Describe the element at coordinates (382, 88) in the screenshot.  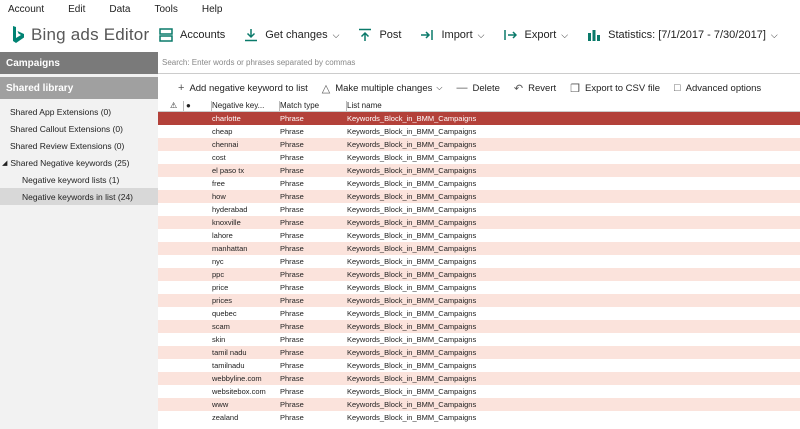
I see `make-multiple-changes-button: △ Make multiple changes ⌵` at that location.